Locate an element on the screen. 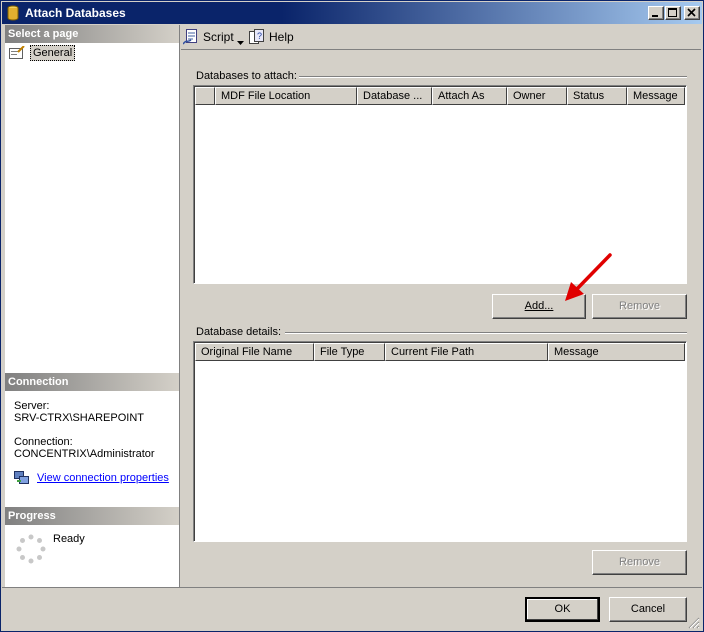 The image size is (704, 632). cancel-button: Cancel is located at coordinates (648, 609).